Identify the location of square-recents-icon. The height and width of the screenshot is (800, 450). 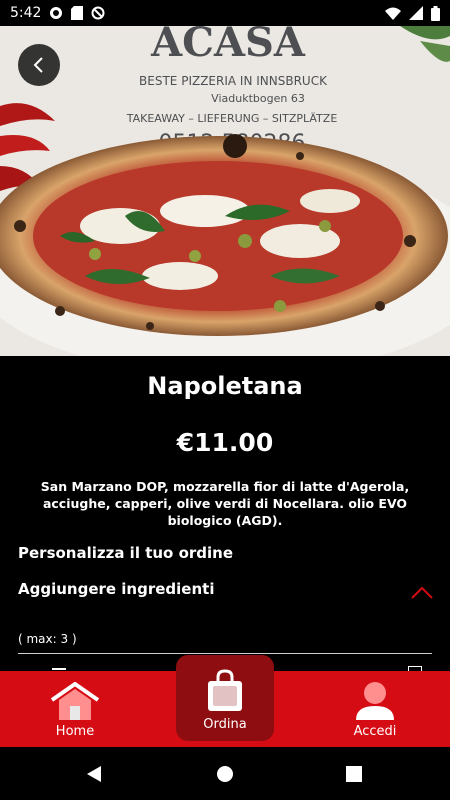
(354, 773).